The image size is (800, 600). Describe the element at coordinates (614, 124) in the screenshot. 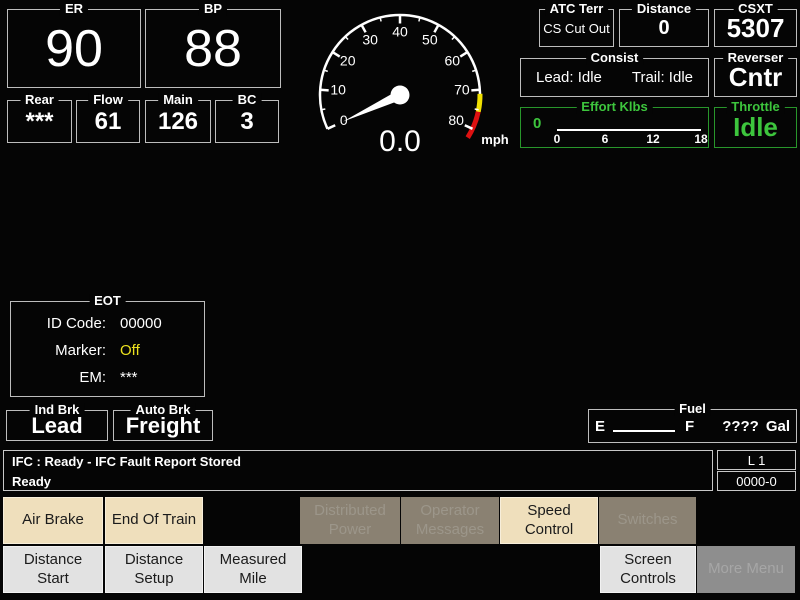

I see `effort-panel: Effort Klbs 0 0 6 12 18` at that location.